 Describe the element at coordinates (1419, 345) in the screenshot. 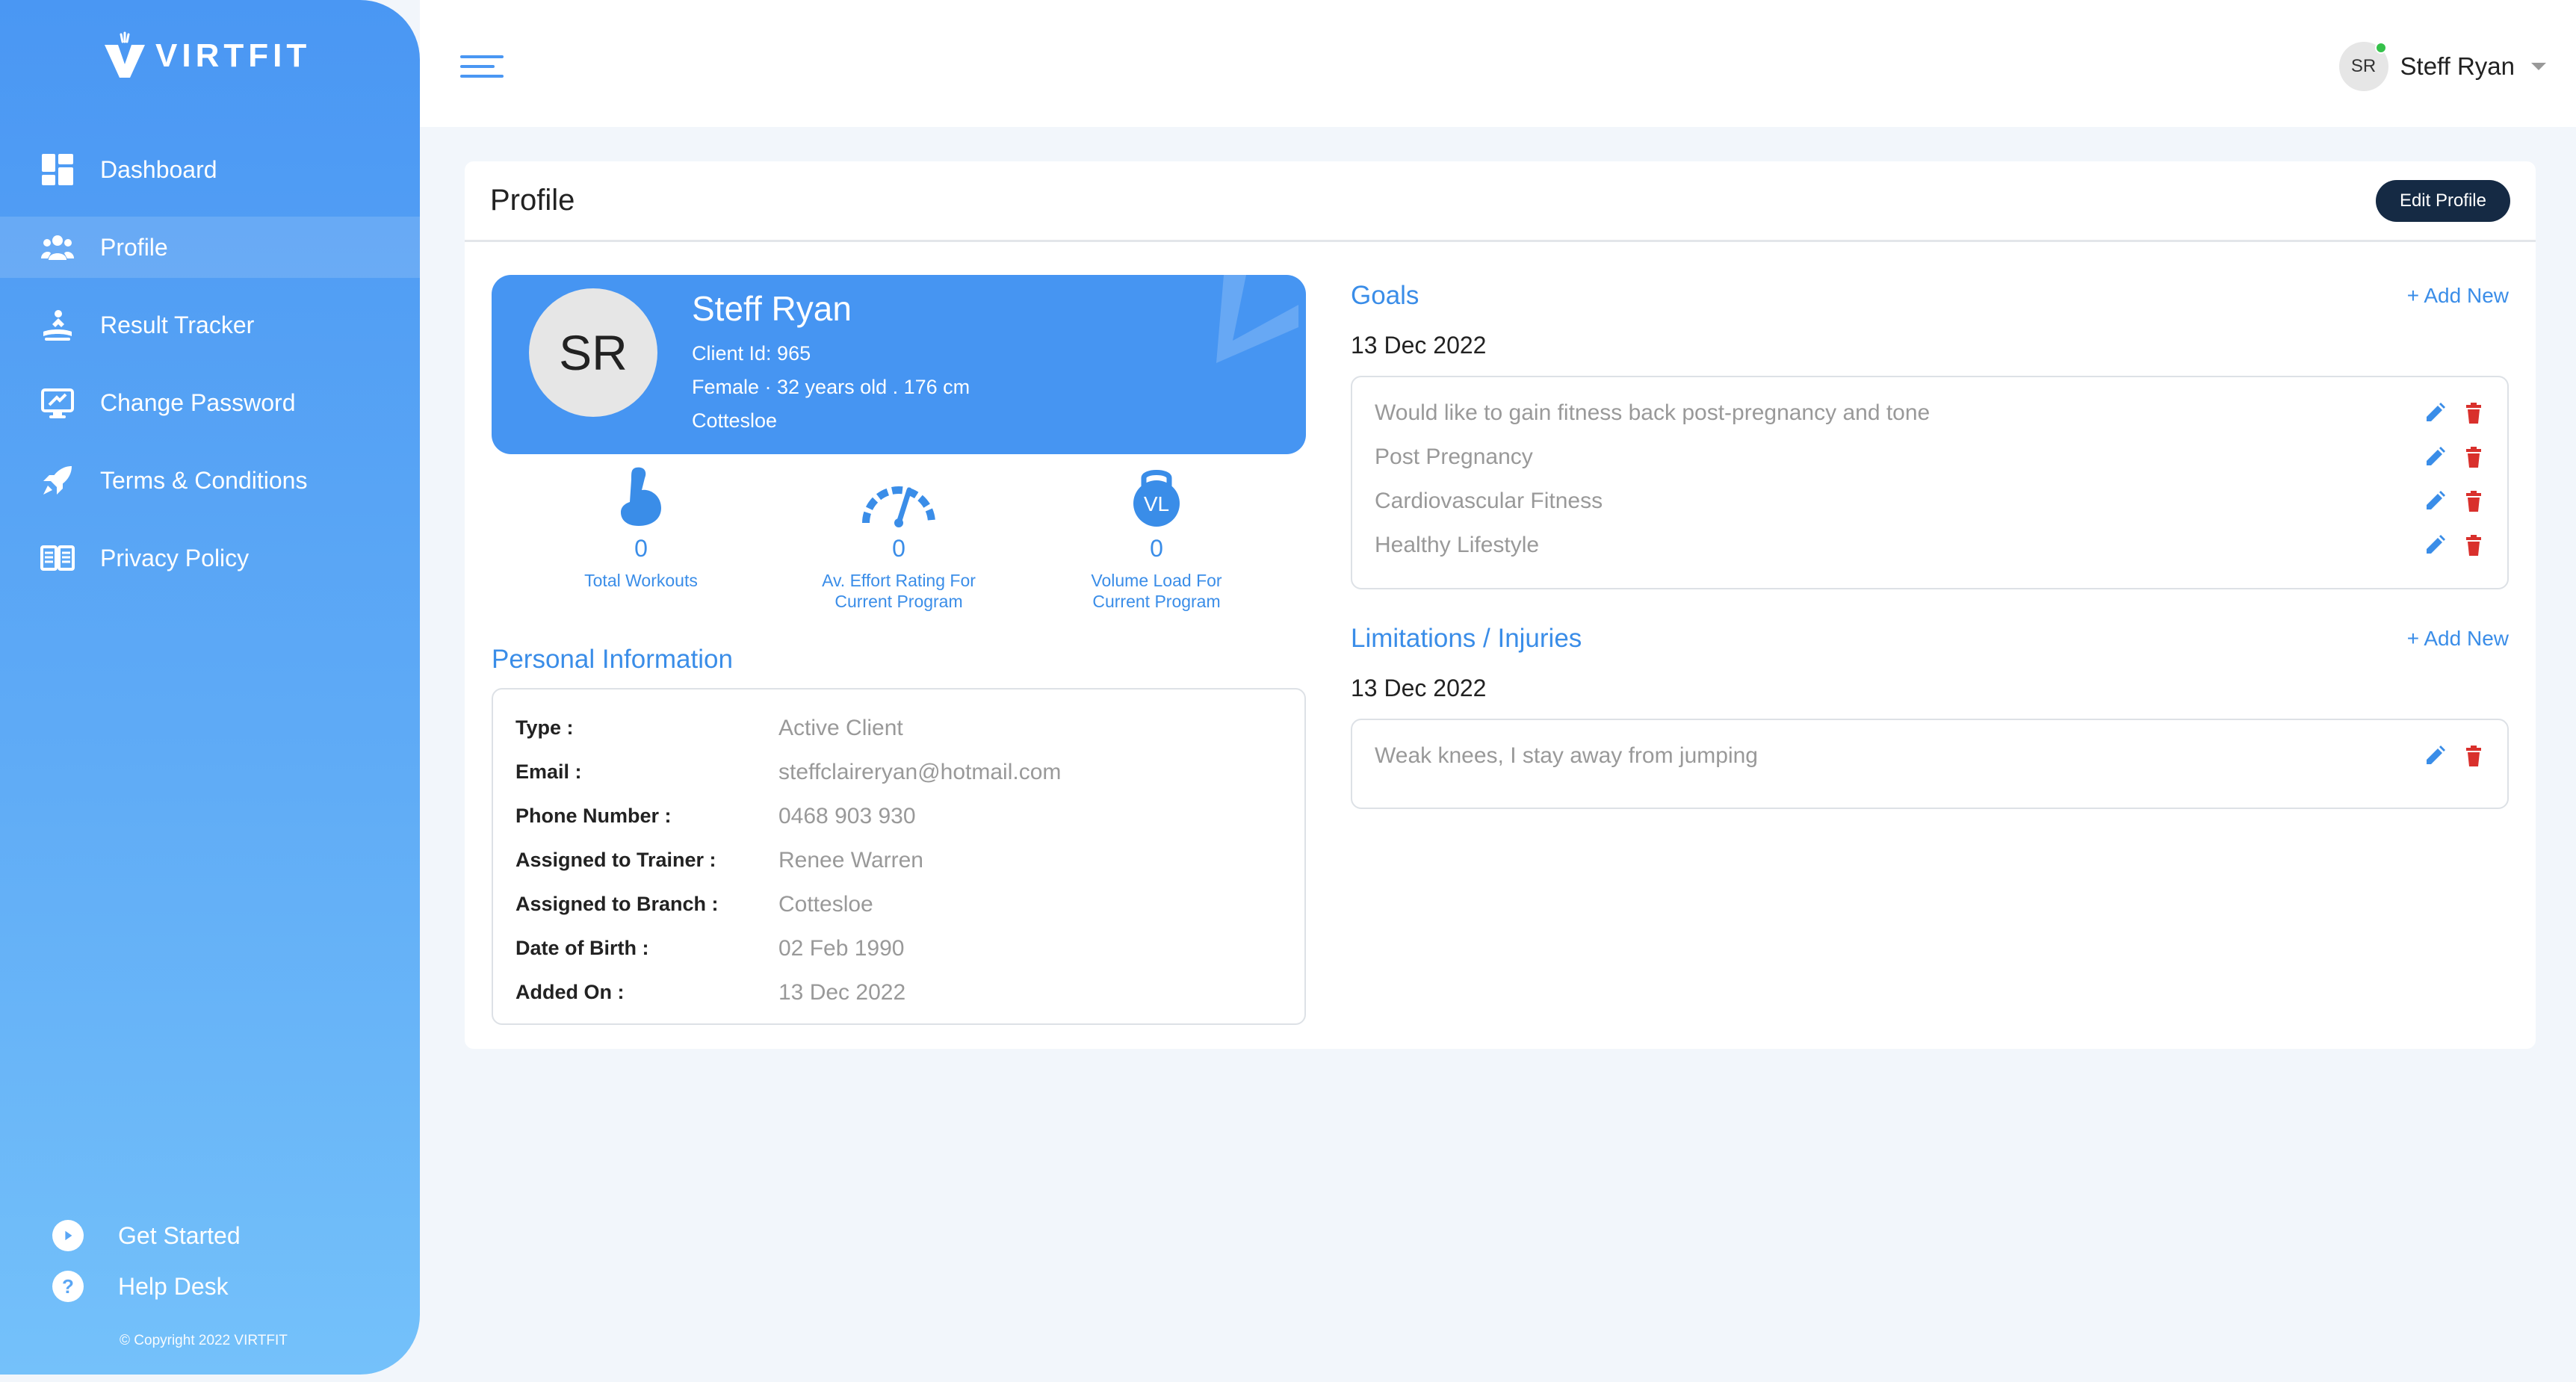

I see `goals-date: 13 Dec 2022` at that location.